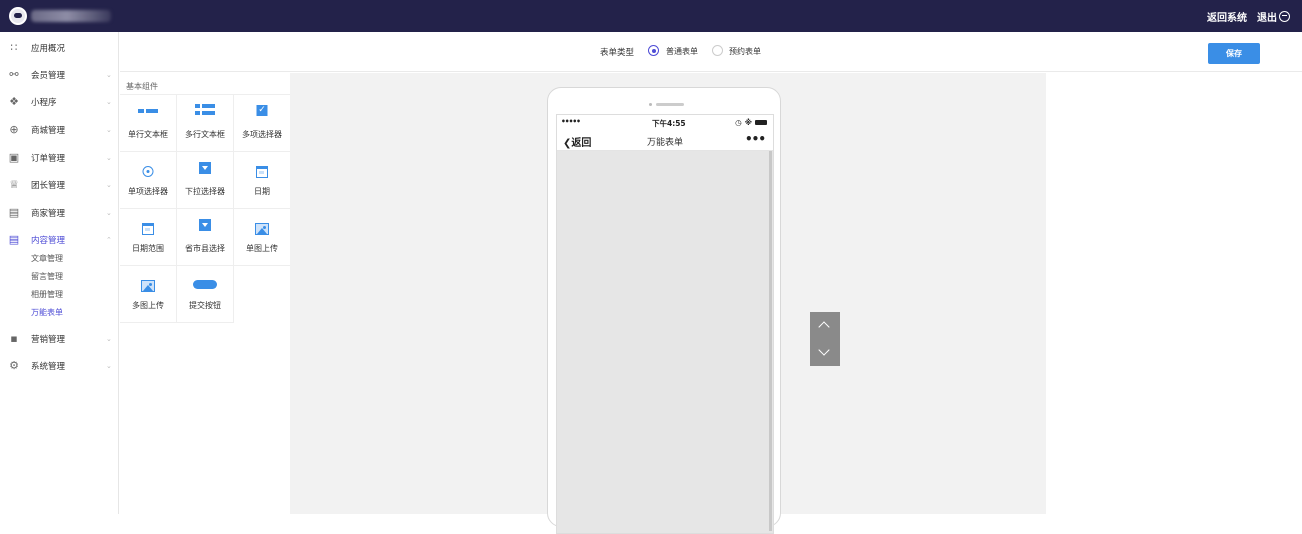  Describe the element at coordinates (148, 180) in the screenshot. I see `component-single-select: 单项选择器` at that location.